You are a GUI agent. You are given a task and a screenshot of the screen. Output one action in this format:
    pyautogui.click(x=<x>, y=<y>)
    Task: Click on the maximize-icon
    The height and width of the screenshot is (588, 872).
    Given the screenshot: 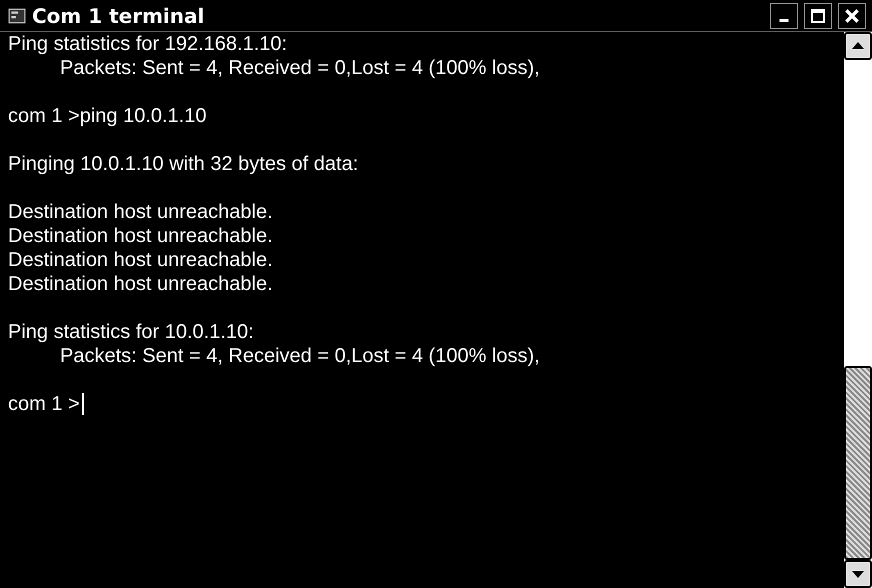 What is the action you would take?
    pyautogui.click(x=818, y=16)
    